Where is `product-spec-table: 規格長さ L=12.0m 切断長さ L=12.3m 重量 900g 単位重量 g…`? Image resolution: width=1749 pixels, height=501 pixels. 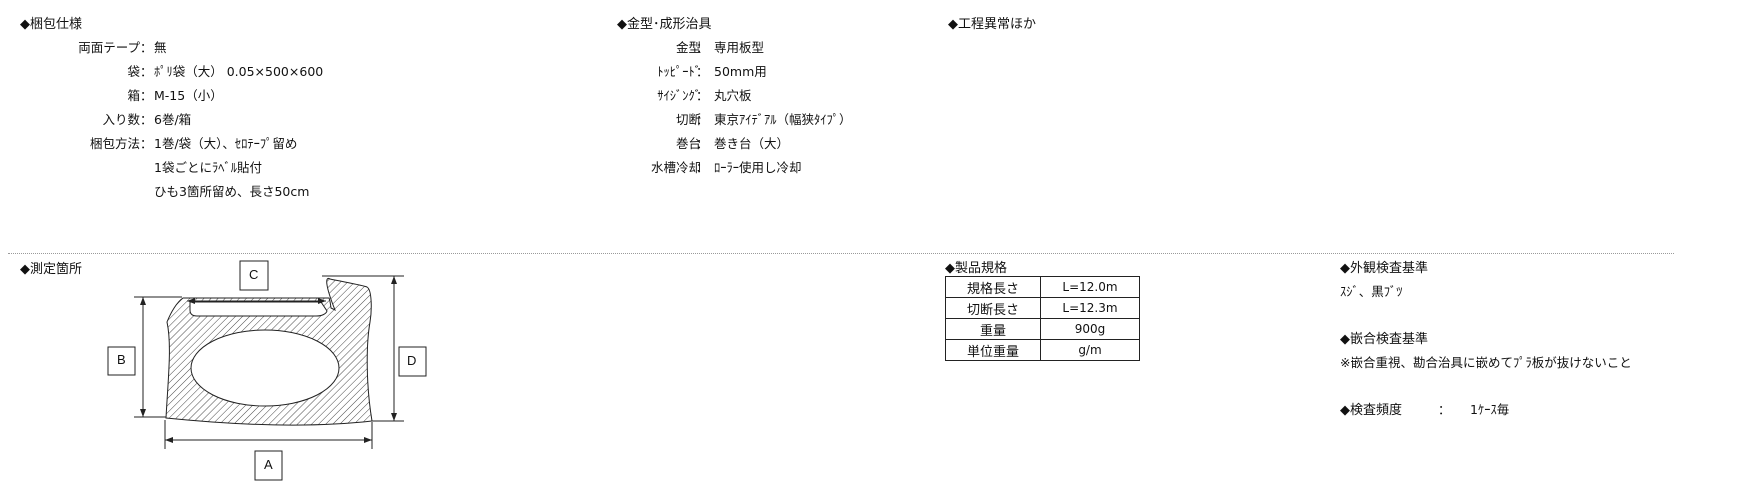 product-spec-table: 規格長さ L=12.0m 切断長さ L=12.3m 重量 900g 単位重量 g… is located at coordinates (1042, 318).